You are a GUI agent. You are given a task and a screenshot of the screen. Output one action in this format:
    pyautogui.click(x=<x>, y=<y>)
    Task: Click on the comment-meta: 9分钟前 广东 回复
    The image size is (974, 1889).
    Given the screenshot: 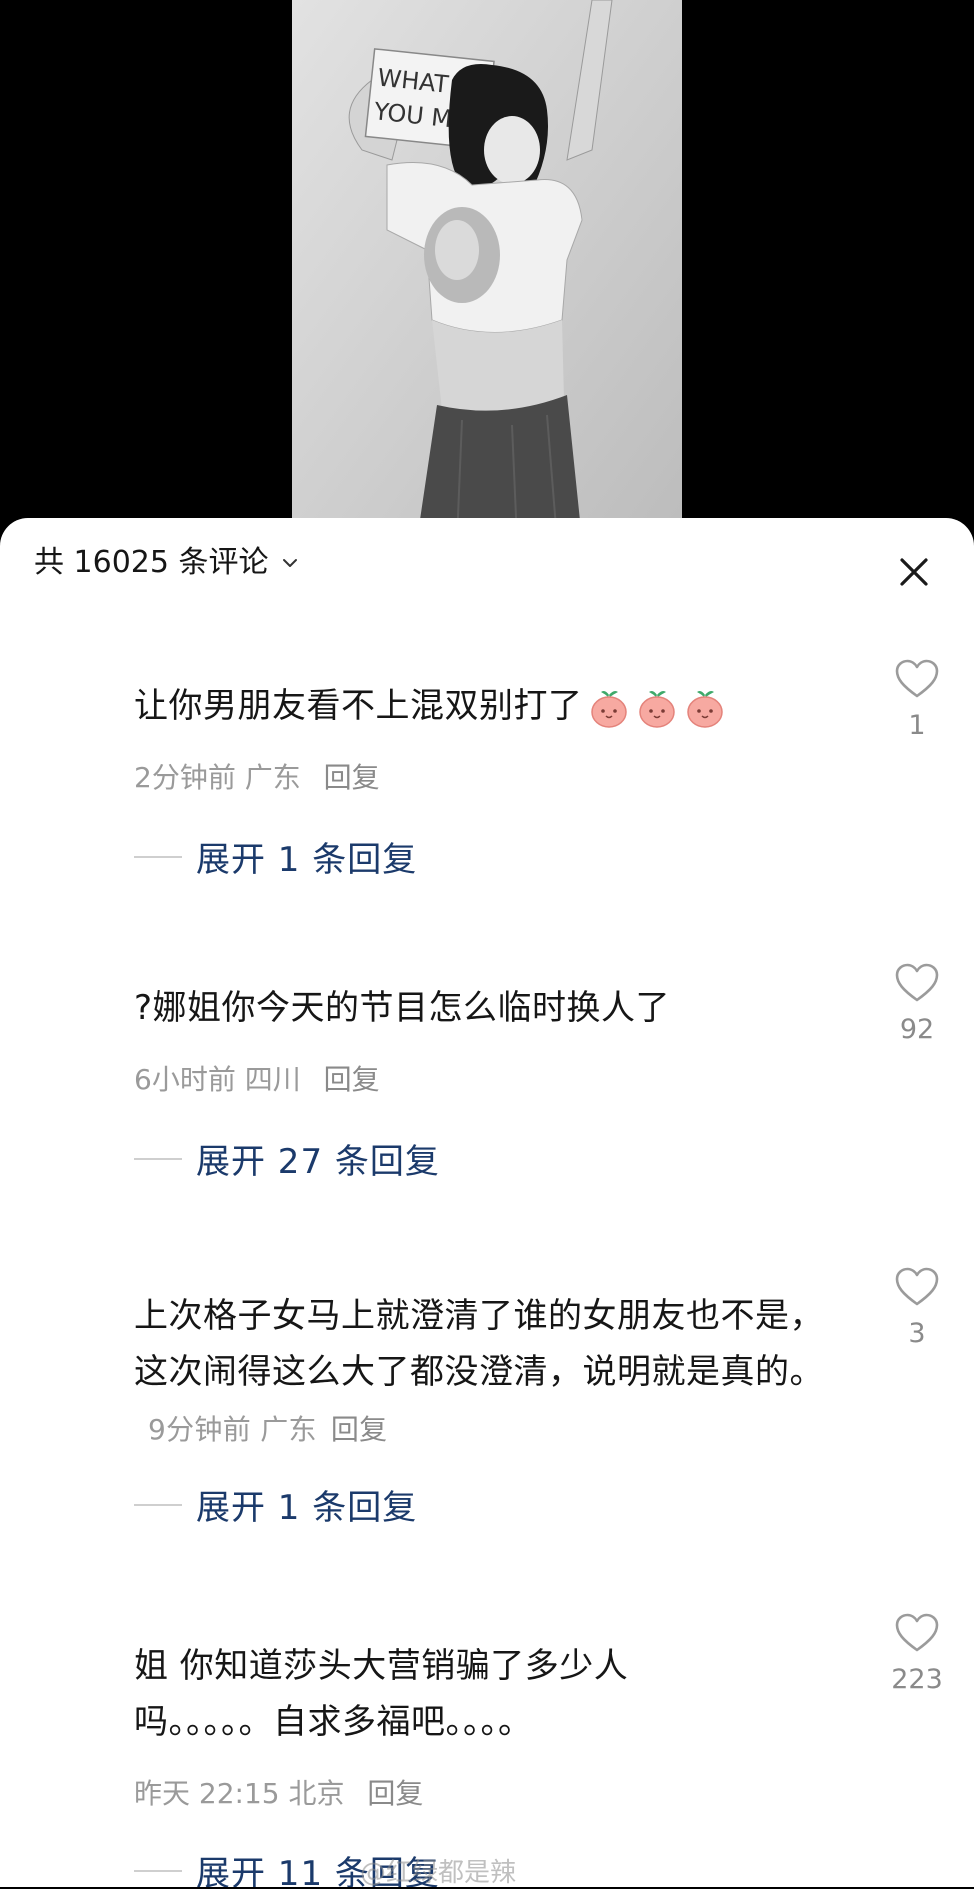 What is the action you would take?
    pyautogui.click(x=267, y=1429)
    